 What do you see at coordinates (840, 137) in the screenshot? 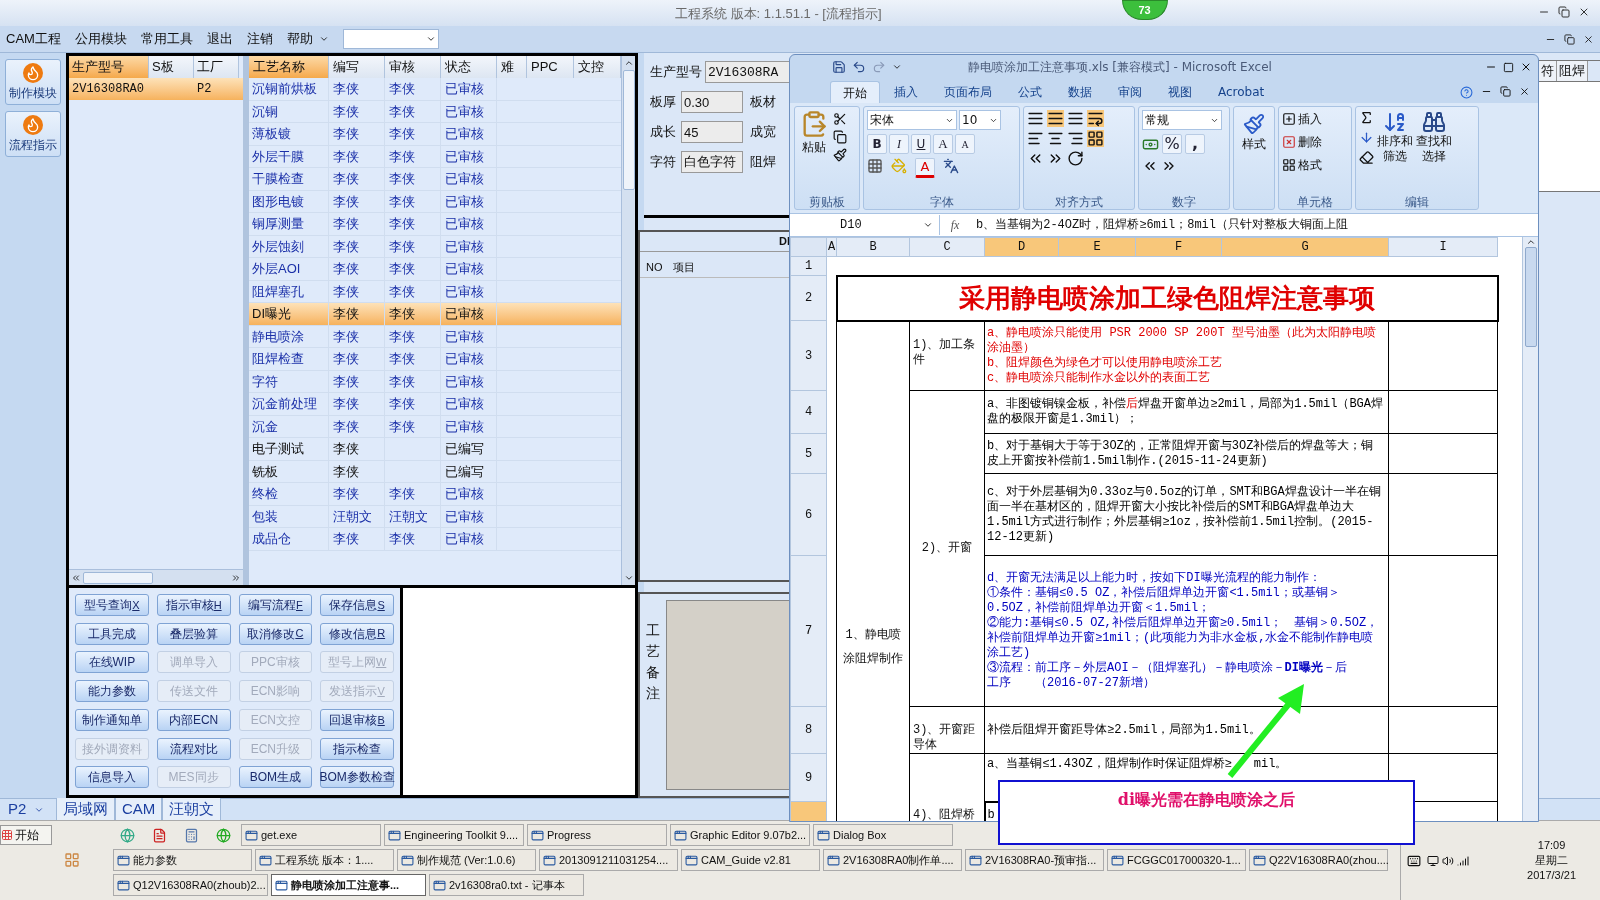
I see `copy-icon` at bounding box center [840, 137].